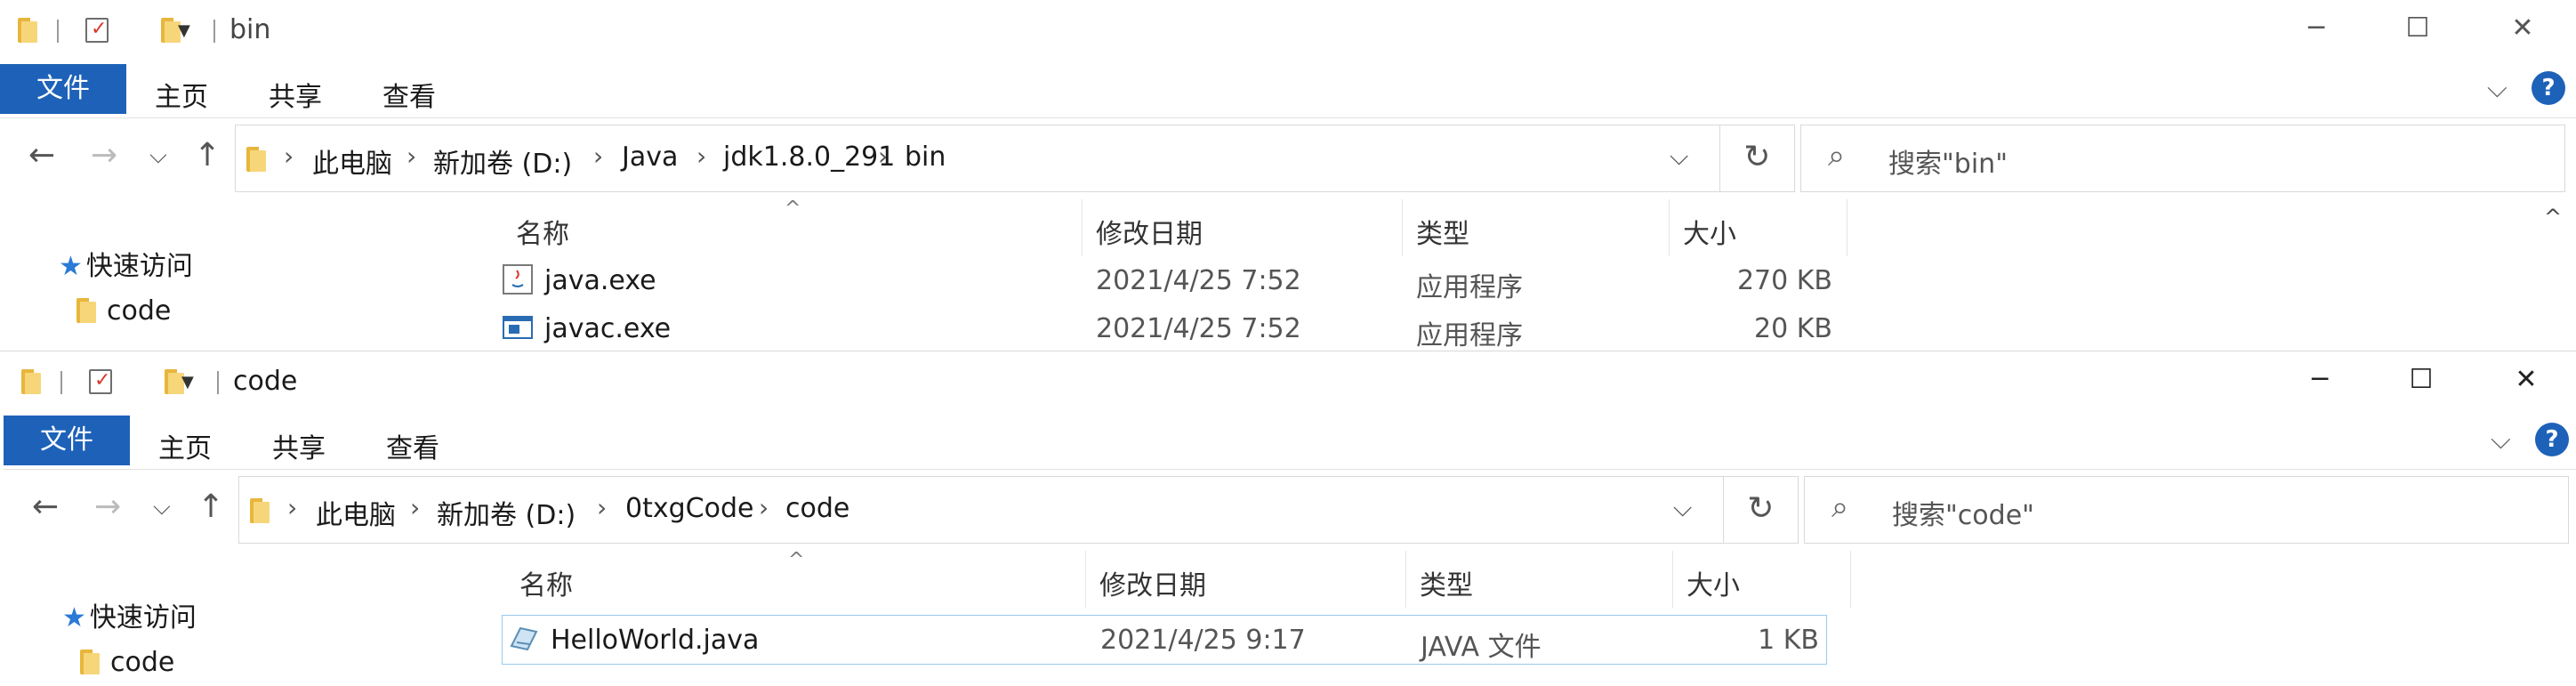 The image size is (2576, 686). What do you see at coordinates (1793, 328) in the screenshot?
I see `file-size: 20 KB` at bounding box center [1793, 328].